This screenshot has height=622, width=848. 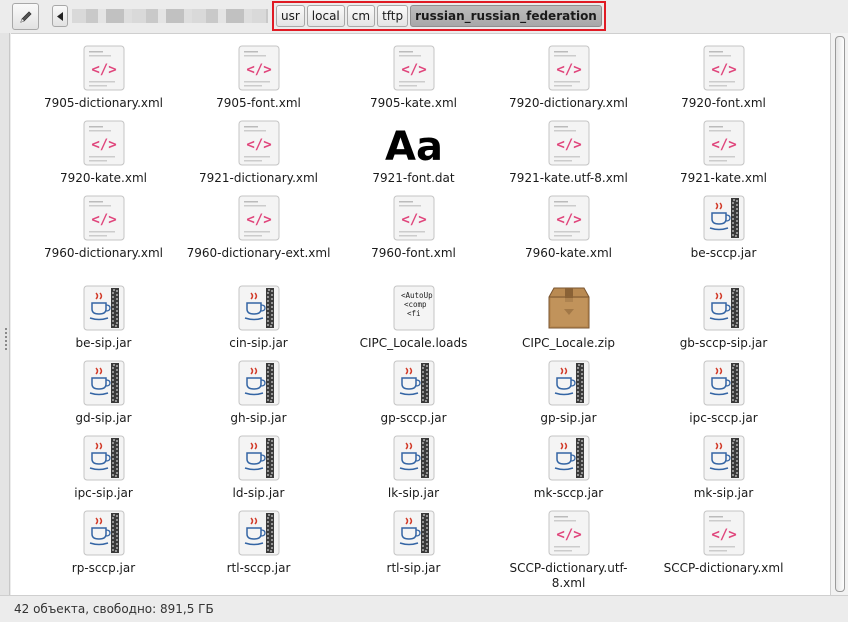 I want to click on file-item: gh-sip.jar, so click(x=258, y=397).